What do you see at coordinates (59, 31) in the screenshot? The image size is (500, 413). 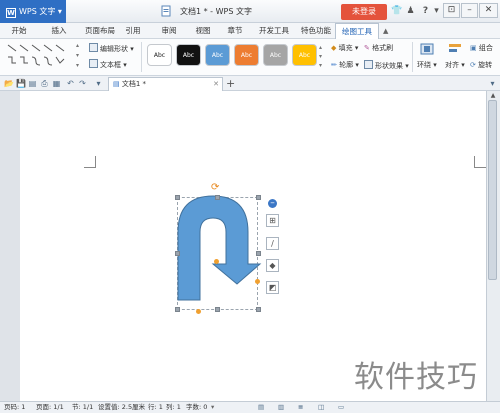 I see `tab-insert: 插入` at bounding box center [59, 31].